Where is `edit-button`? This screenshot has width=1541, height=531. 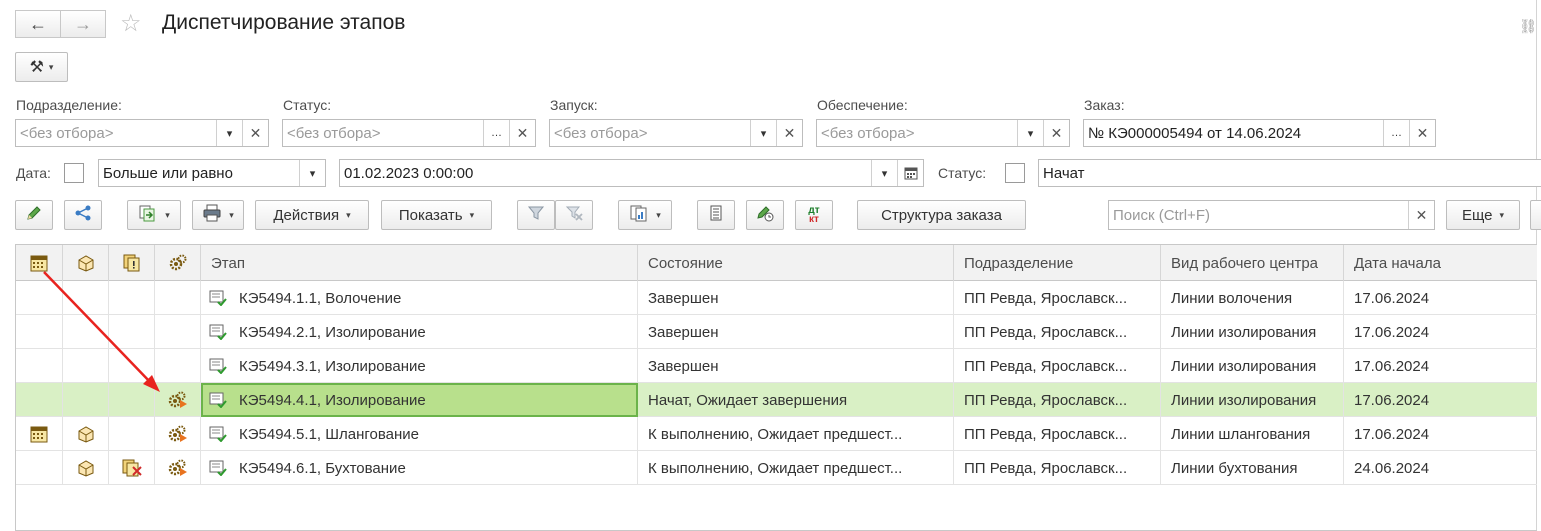 edit-button is located at coordinates (34, 215).